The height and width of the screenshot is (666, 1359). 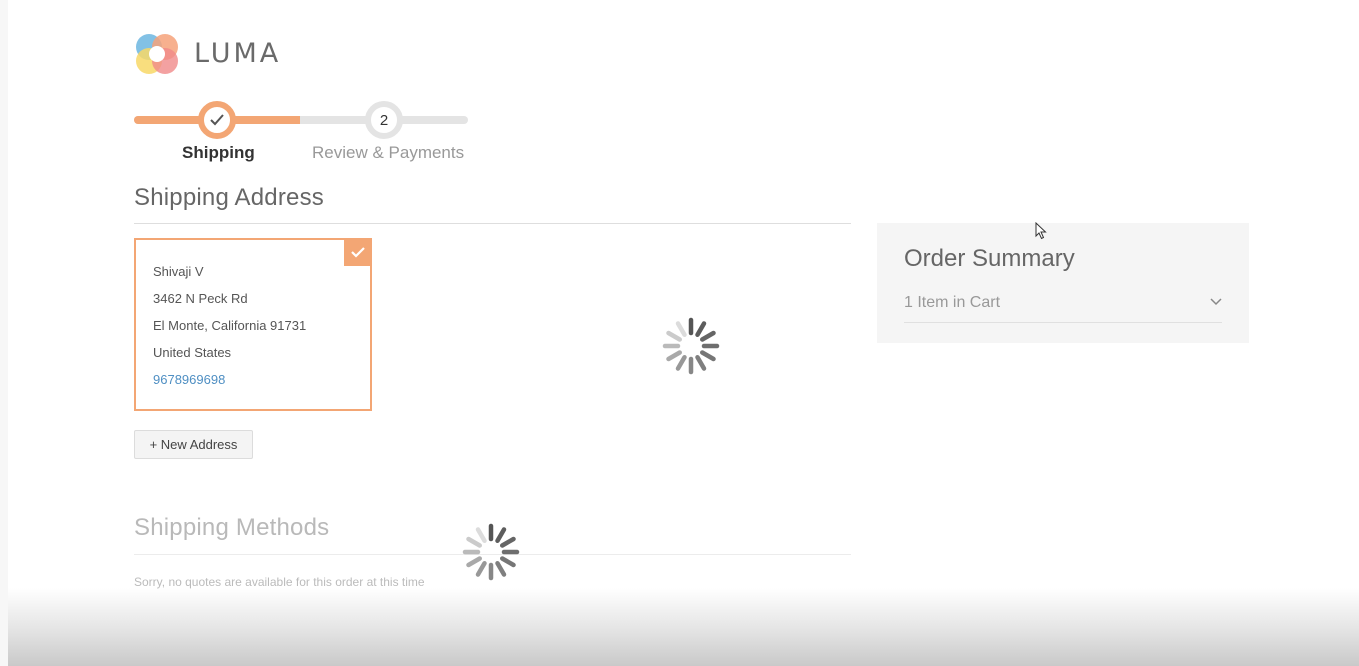 What do you see at coordinates (157, 53) in the screenshot?
I see `luma-logo-icon` at bounding box center [157, 53].